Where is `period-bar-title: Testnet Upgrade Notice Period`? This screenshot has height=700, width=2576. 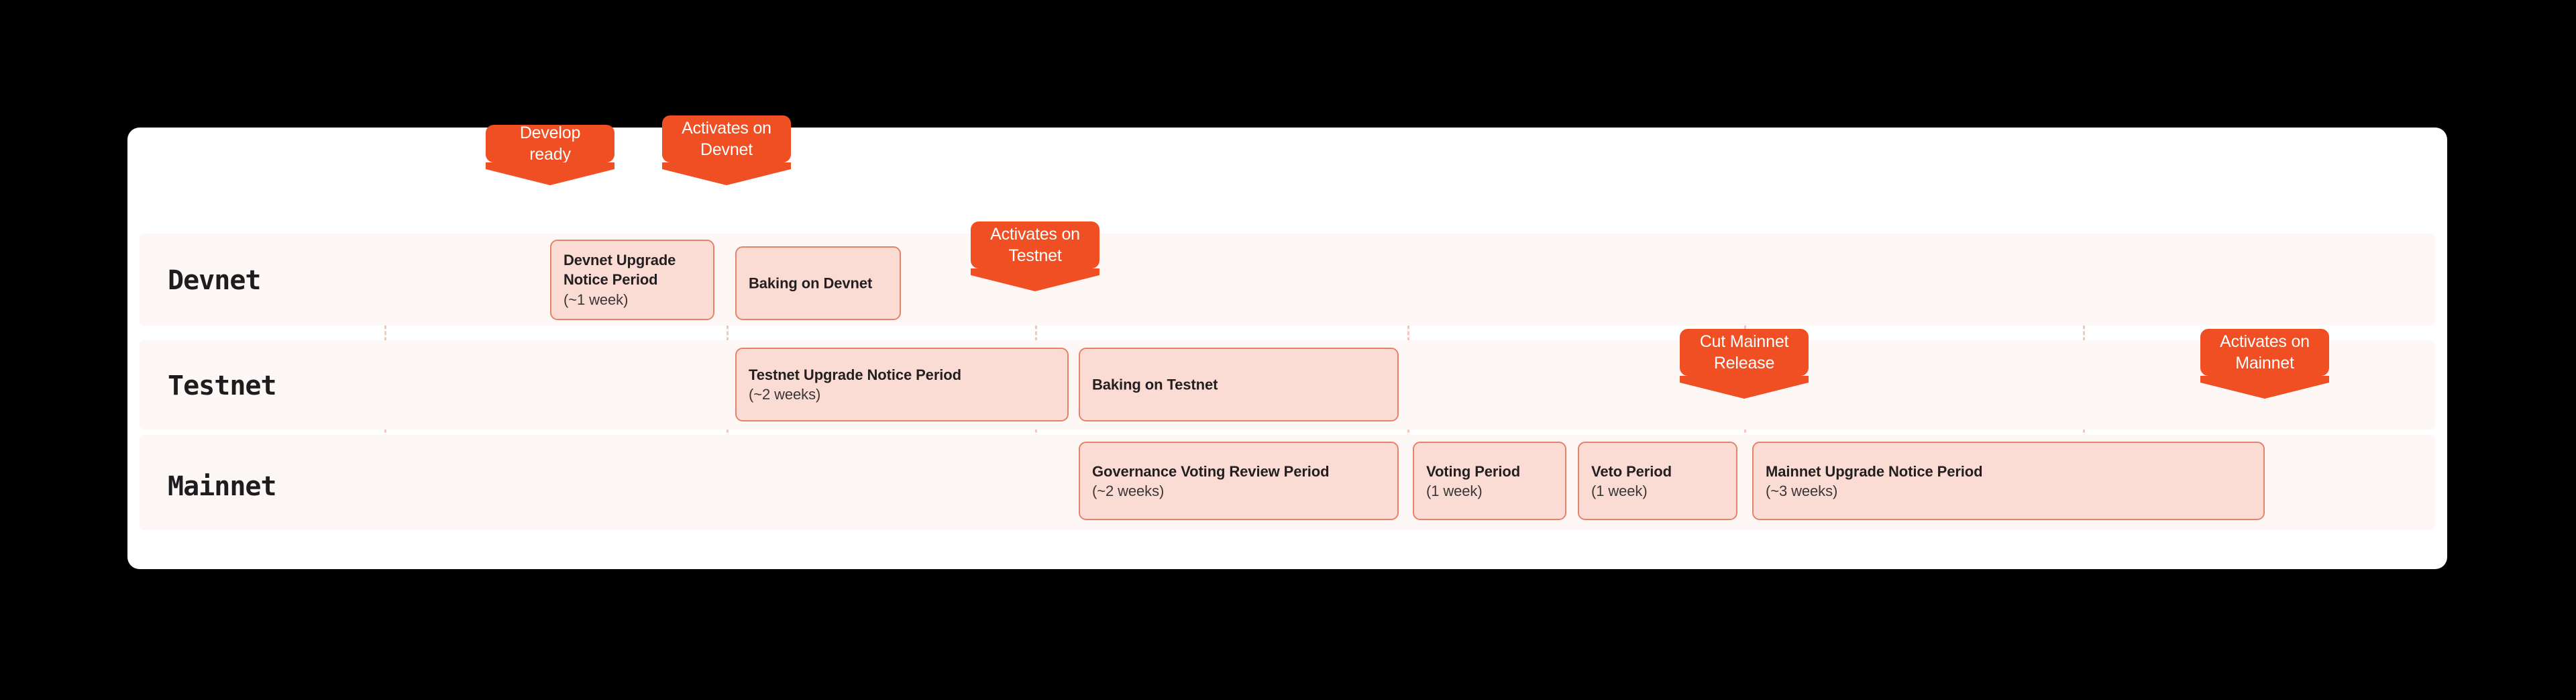
period-bar-title: Testnet Upgrade Notice Period is located at coordinates (855, 374).